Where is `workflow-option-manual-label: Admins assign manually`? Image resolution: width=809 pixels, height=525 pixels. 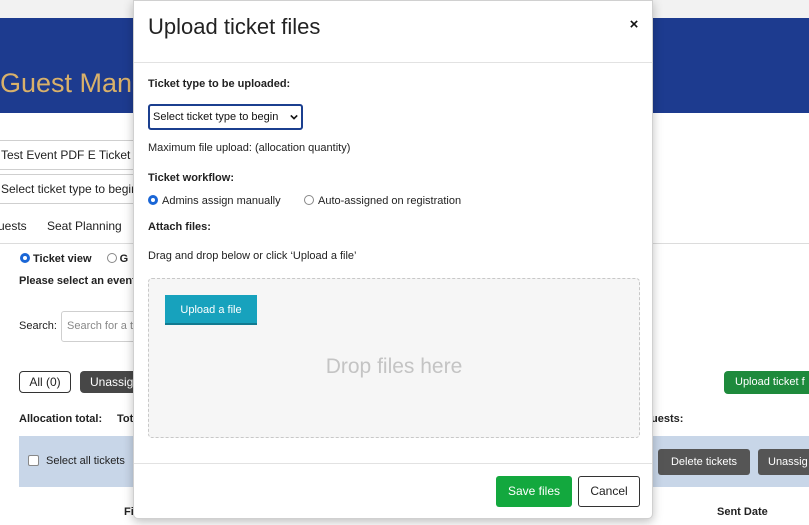 workflow-option-manual-label: Admins assign manually is located at coordinates (221, 201).